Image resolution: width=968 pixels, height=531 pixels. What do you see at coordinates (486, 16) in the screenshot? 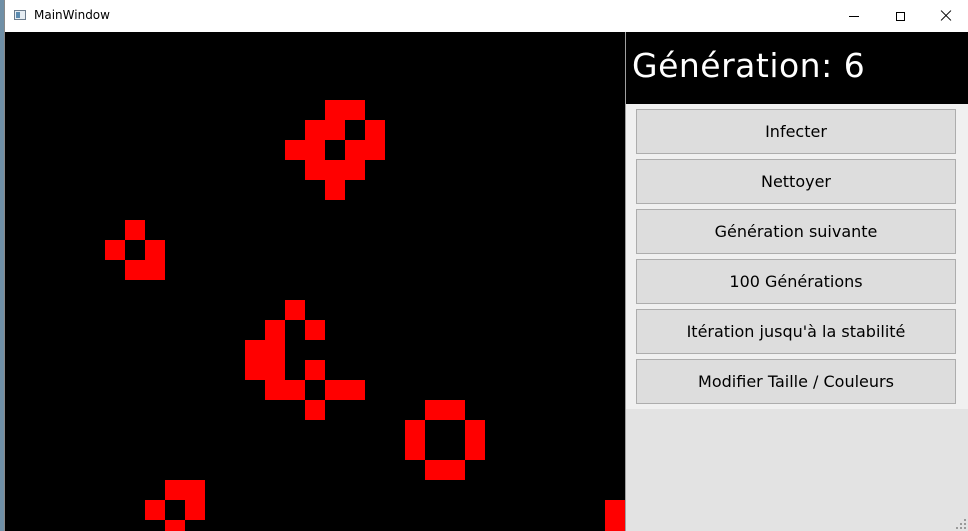
I see `title-bar: MainWindow` at bounding box center [486, 16].